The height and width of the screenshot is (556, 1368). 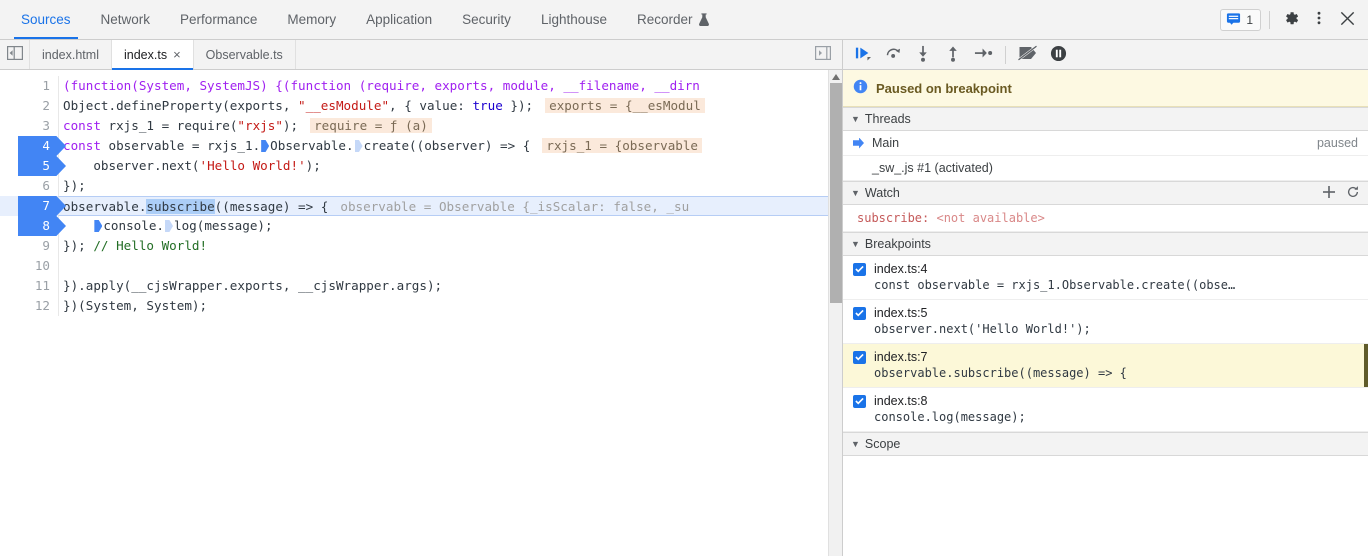 I want to click on issues-button: 1, so click(x=1240, y=19).